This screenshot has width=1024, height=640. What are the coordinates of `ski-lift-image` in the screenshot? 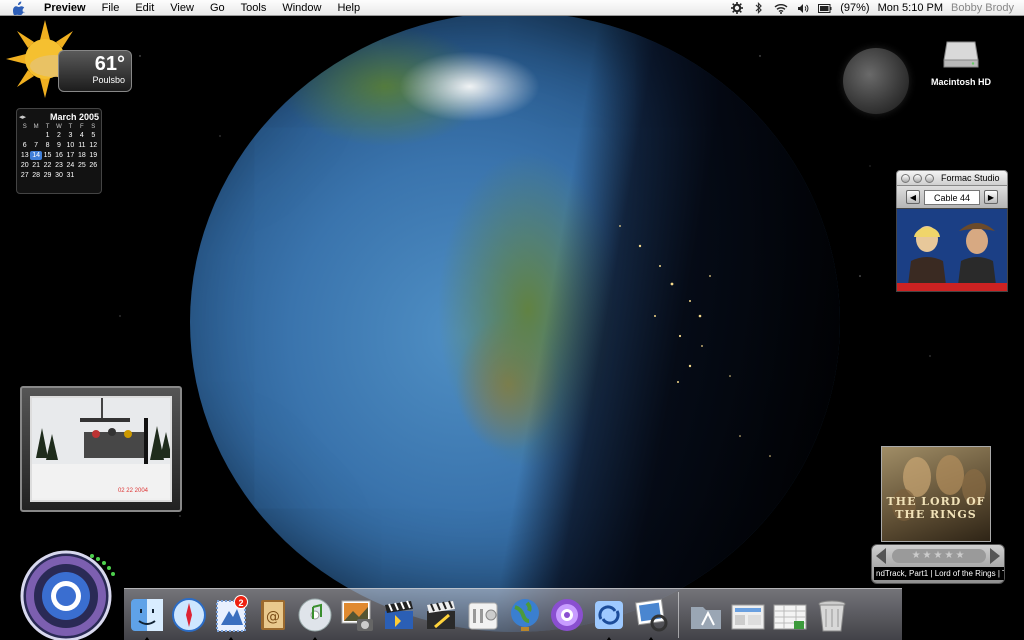 It's located at (101, 448).